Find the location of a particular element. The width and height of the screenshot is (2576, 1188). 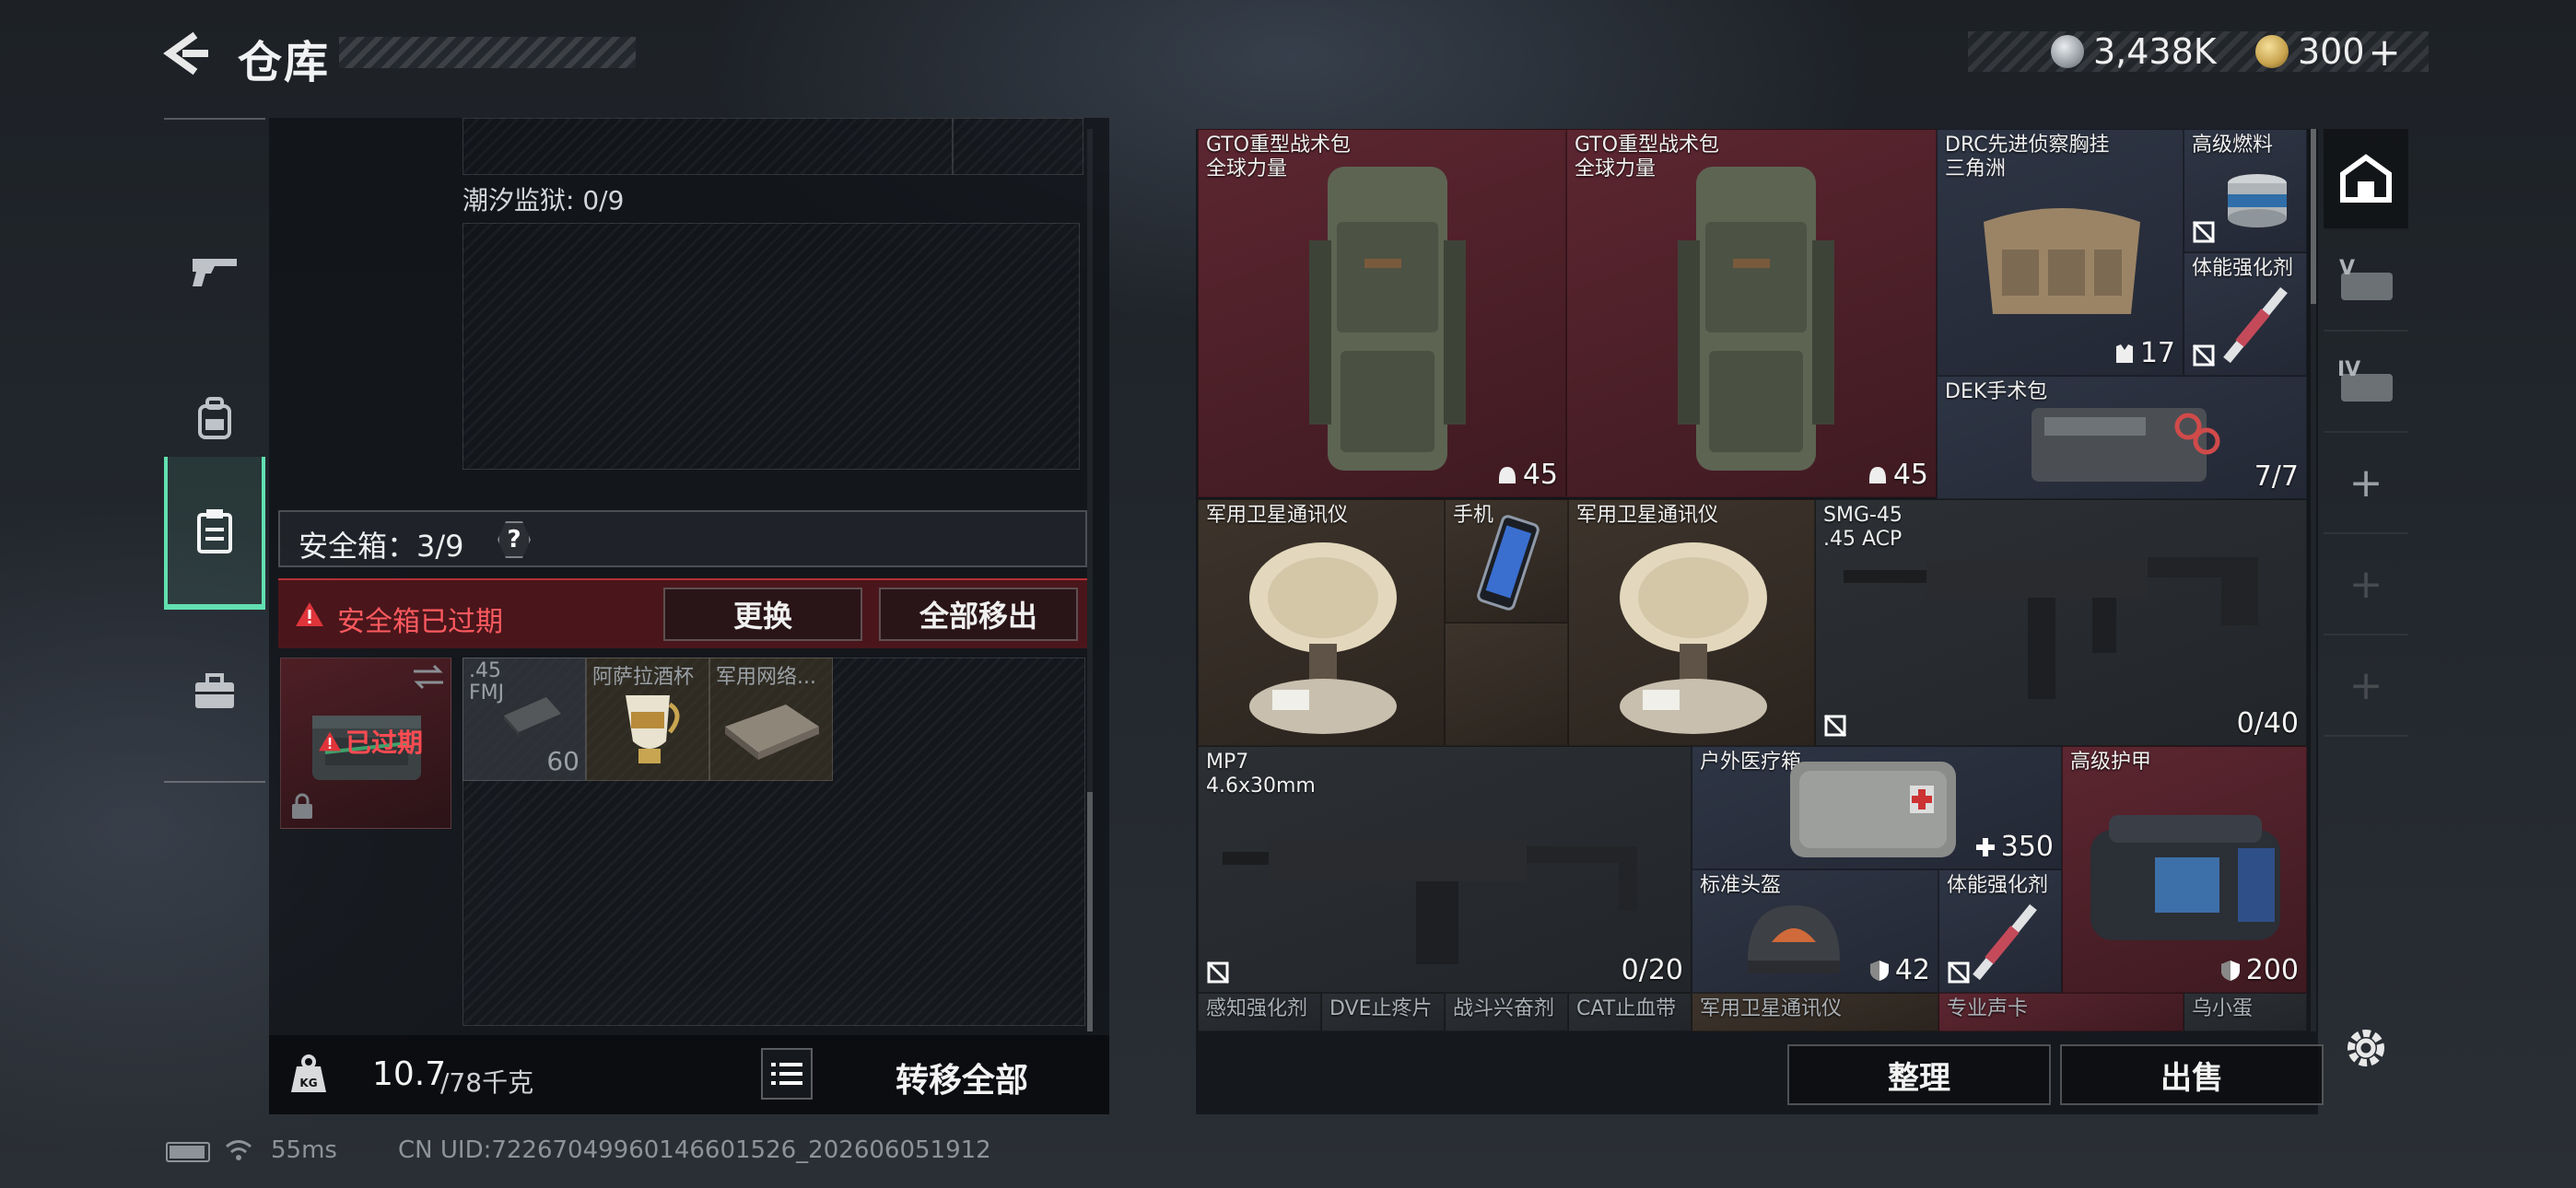

list-icon is located at coordinates (786, 1074).